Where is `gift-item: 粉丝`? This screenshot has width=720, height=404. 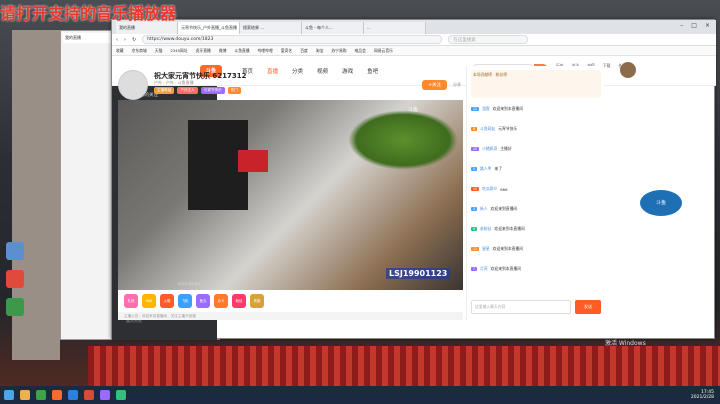 gift-item: 粉丝 is located at coordinates (239, 301).